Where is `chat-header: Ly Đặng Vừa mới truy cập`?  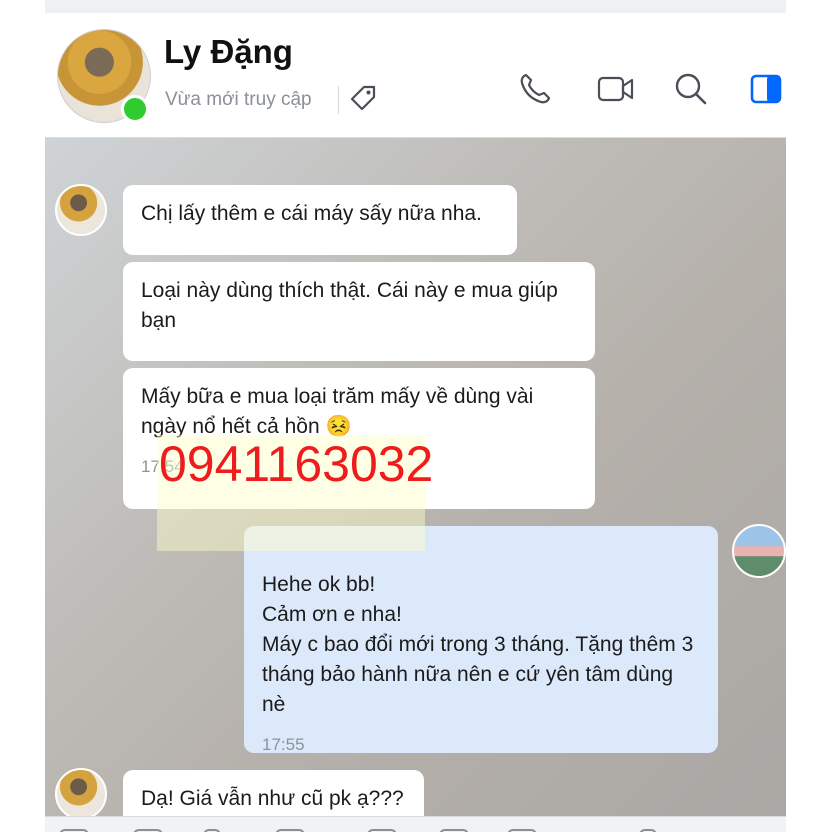
chat-header: Ly Đặng Vừa mới truy cập is located at coordinates (415, 75).